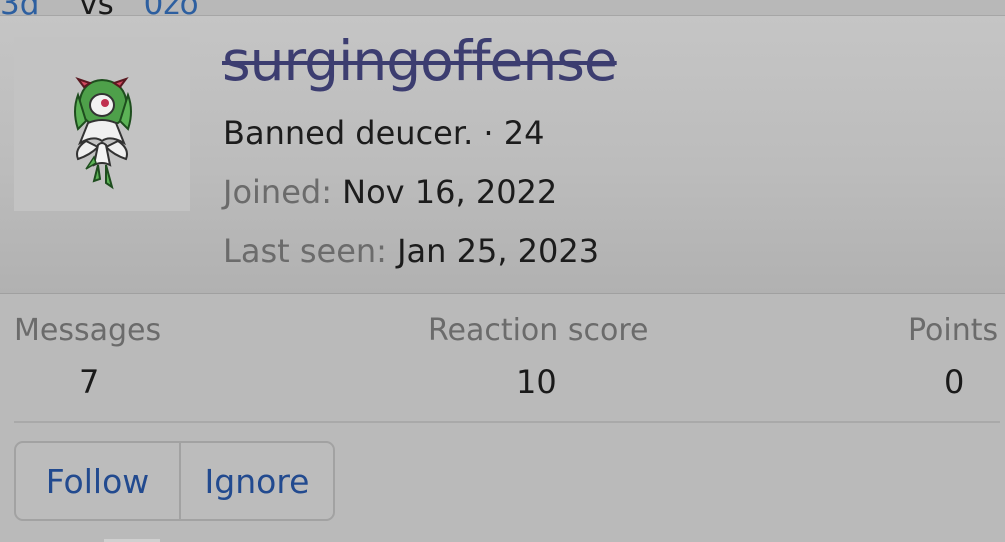  Describe the element at coordinates (277, 192) in the screenshot. I see `joined-label: Joined:` at that location.